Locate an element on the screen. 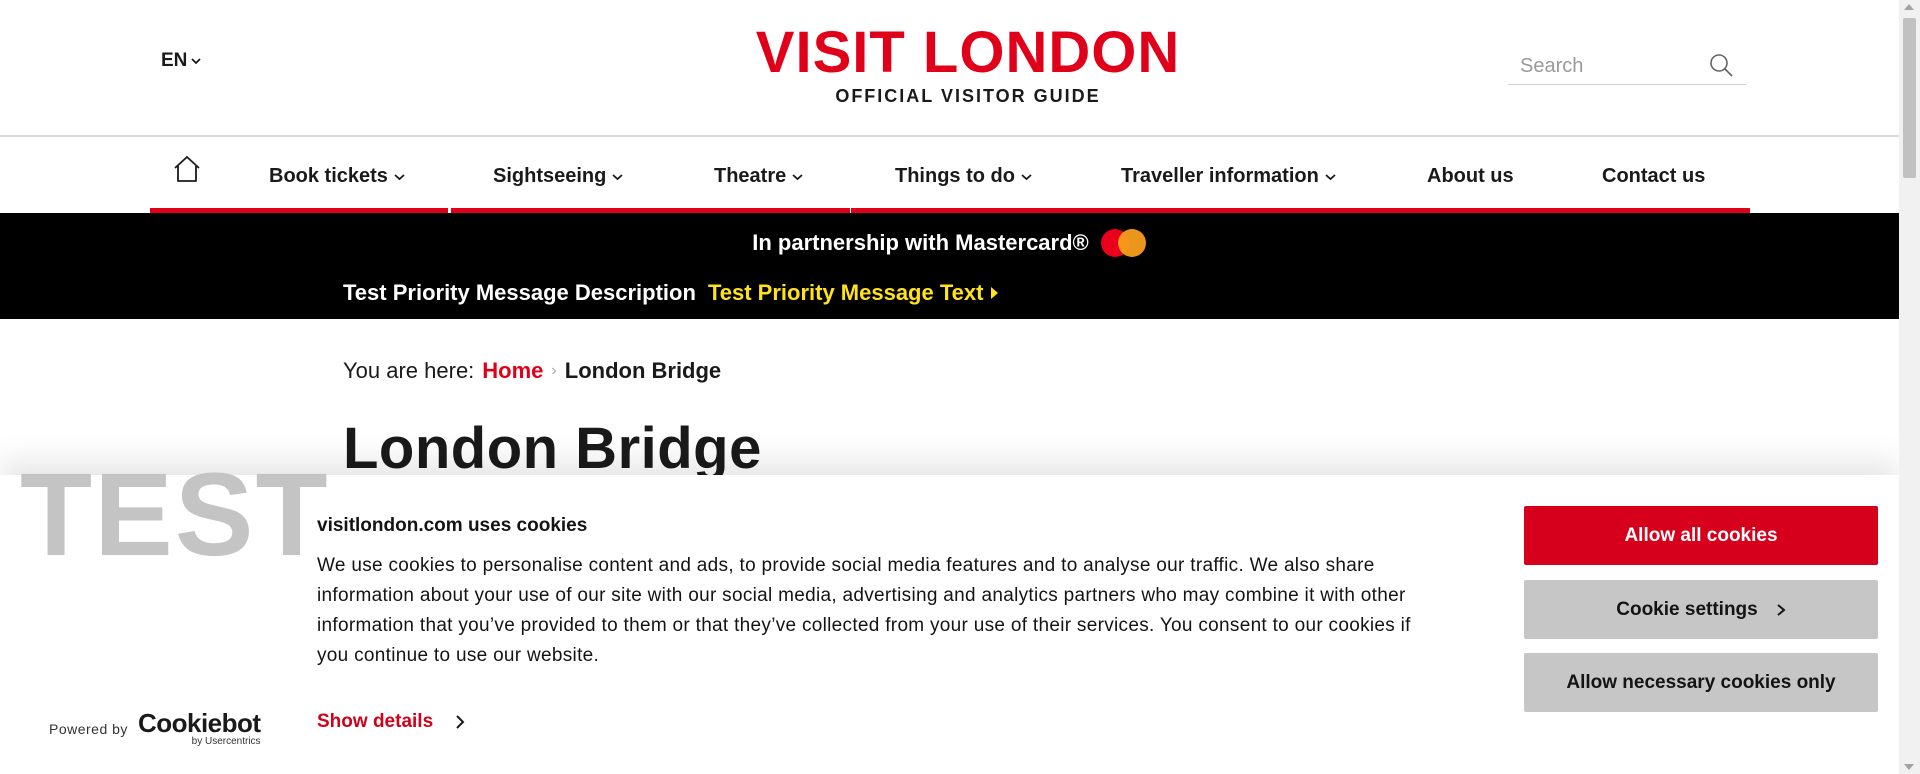  search-box is located at coordinates (1627, 66).